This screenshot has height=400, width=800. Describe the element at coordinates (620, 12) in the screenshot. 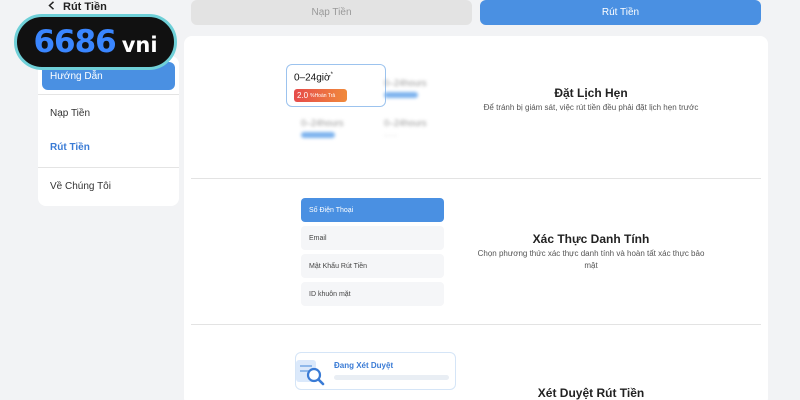

I see `tab-withdraw: Rút Tiền` at that location.